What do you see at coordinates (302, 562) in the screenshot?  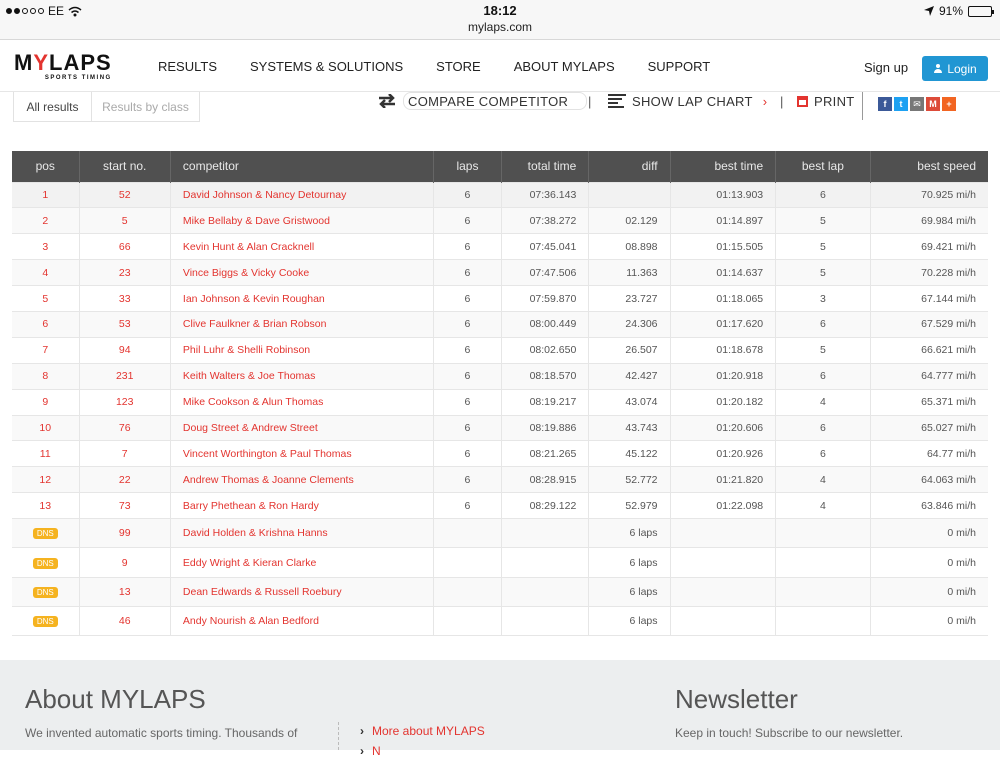 I see `cell-competitor: Eddy Wright & Kieran Clarke` at bounding box center [302, 562].